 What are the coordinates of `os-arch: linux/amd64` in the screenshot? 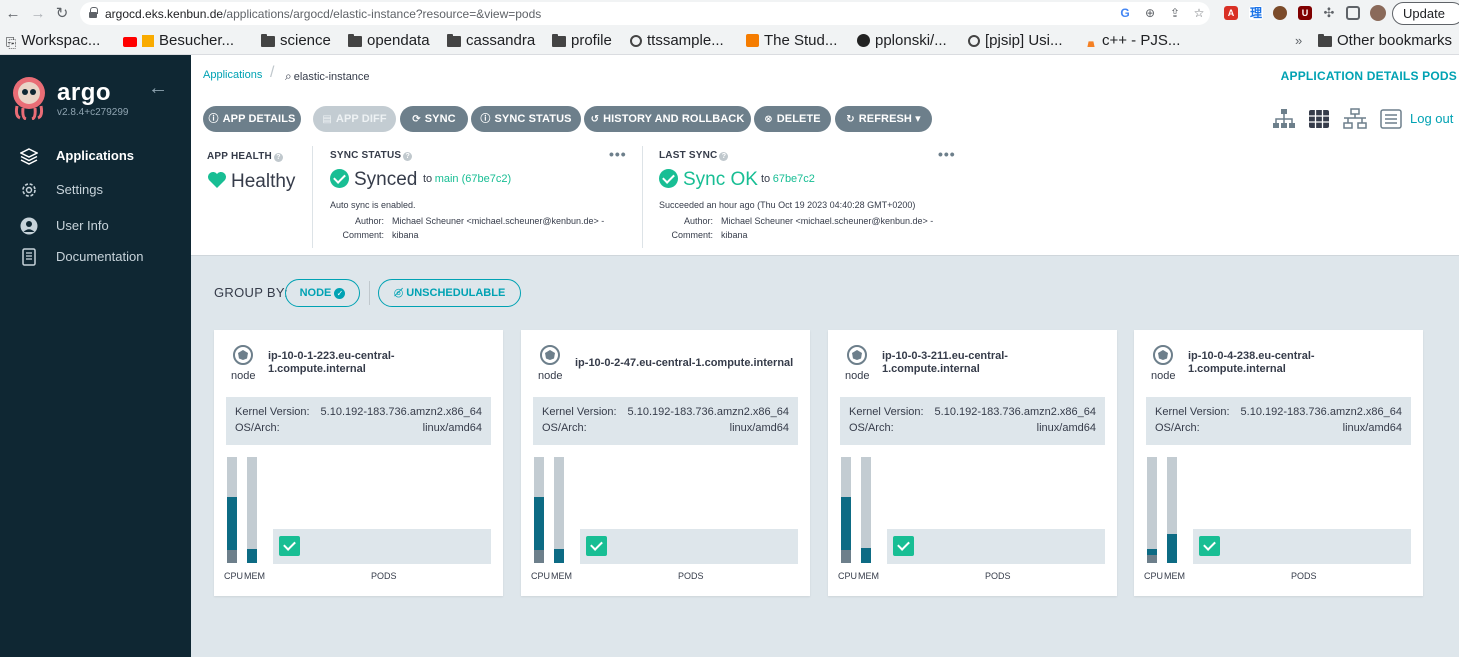 It's located at (759, 428).